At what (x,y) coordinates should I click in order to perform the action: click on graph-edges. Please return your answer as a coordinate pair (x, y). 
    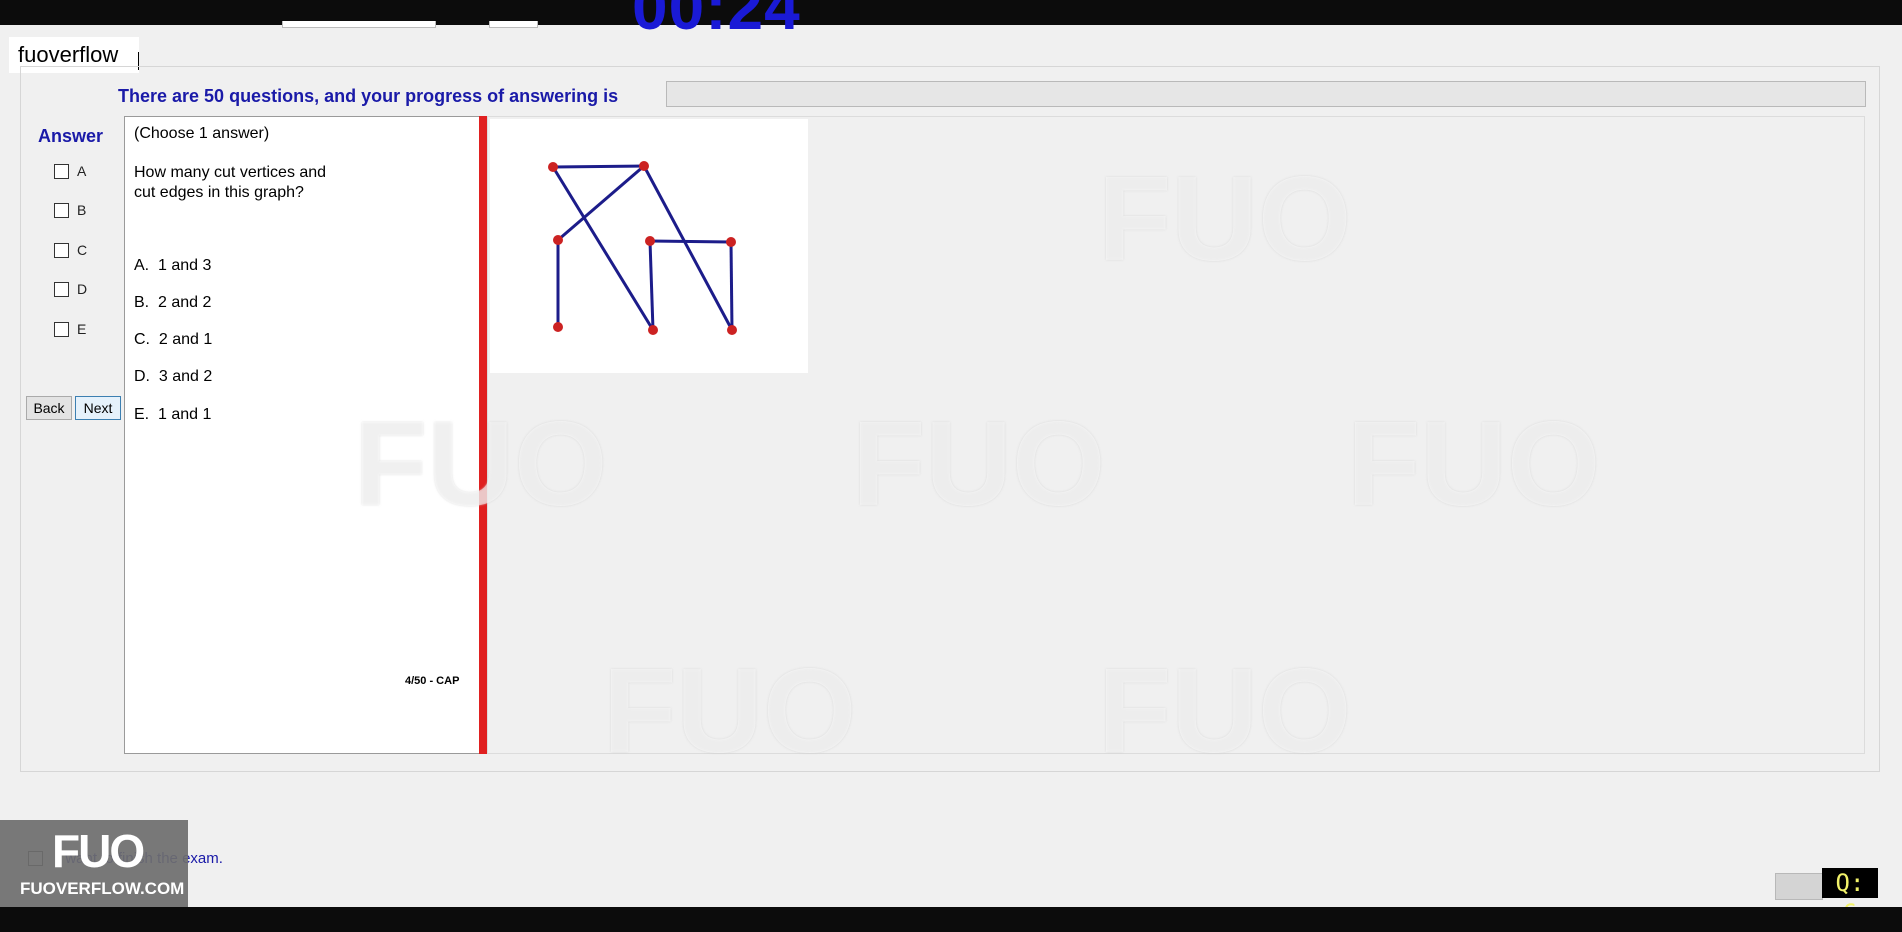
    Looking at the image, I should click on (642, 247).